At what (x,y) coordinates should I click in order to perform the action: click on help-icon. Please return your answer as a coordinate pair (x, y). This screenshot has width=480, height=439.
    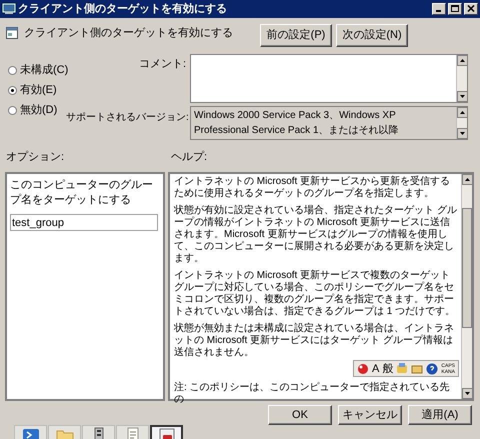
    Looking at the image, I should click on (432, 368).